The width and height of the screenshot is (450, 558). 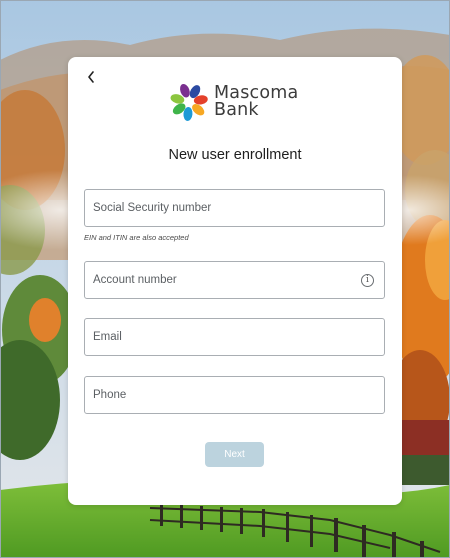 I want to click on bank-name: Mascoma Bank, so click(x=256, y=102).